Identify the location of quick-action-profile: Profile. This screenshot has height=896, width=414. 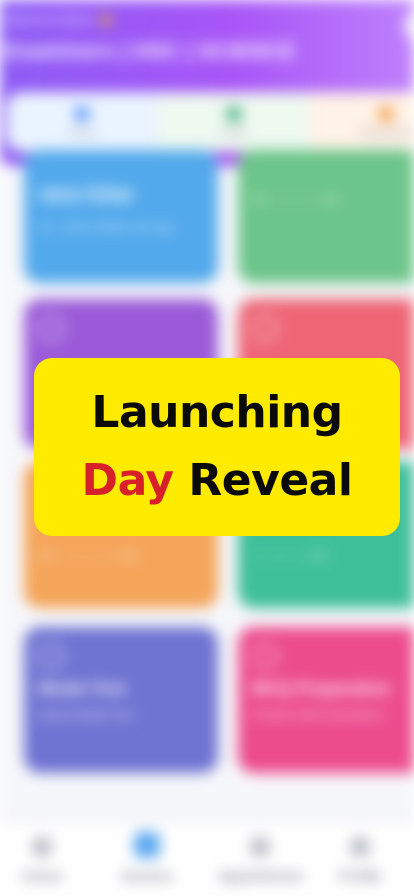
(234, 122).